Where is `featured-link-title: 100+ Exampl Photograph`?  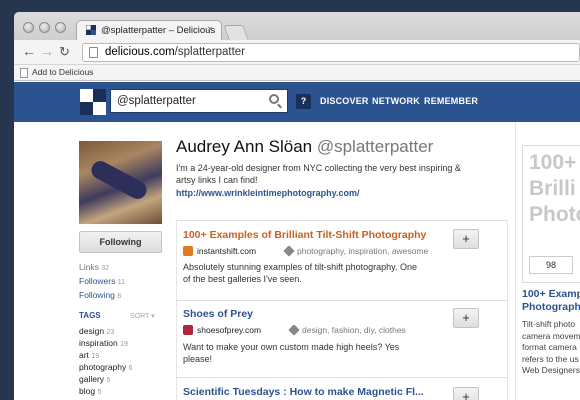 featured-link-title: 100+ Exampl Photograph is located at coordinates (551, 301).